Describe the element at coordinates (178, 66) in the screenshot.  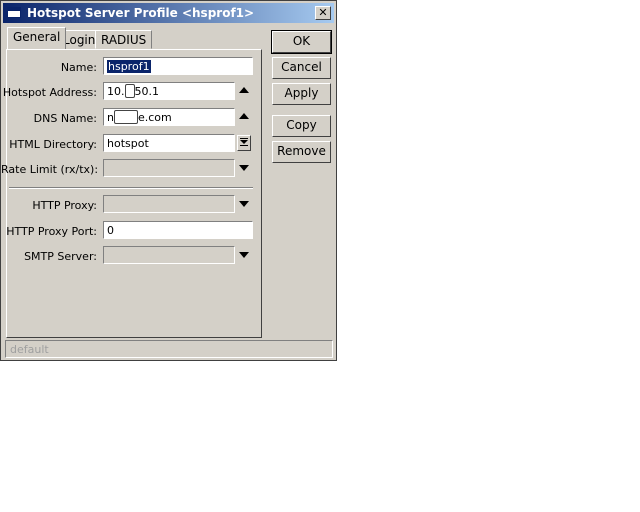
I see `name-field: hsprof1` at that location.